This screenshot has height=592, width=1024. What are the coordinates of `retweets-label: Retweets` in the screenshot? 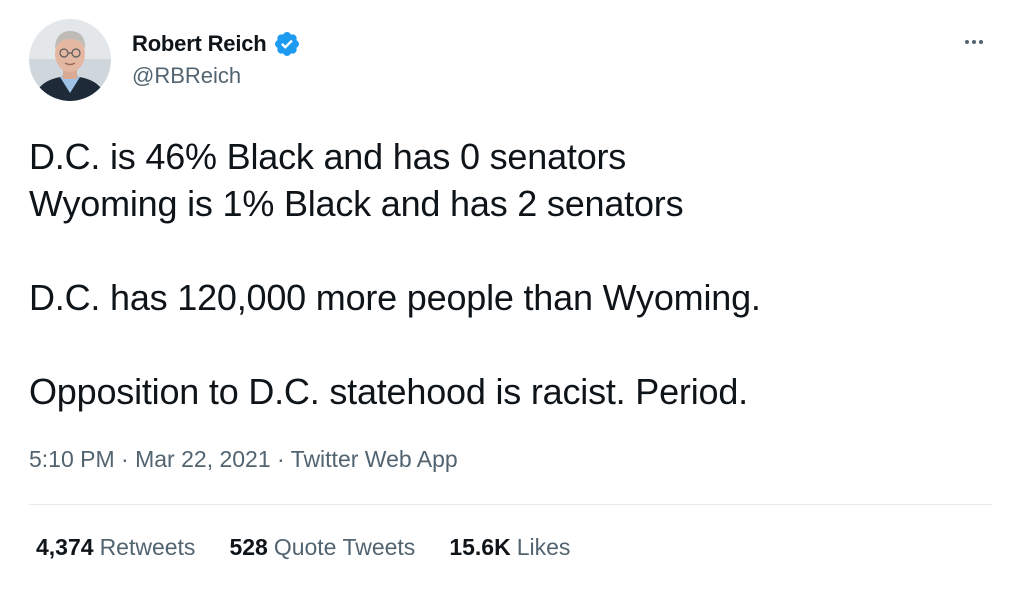 It's located at (147, 547).